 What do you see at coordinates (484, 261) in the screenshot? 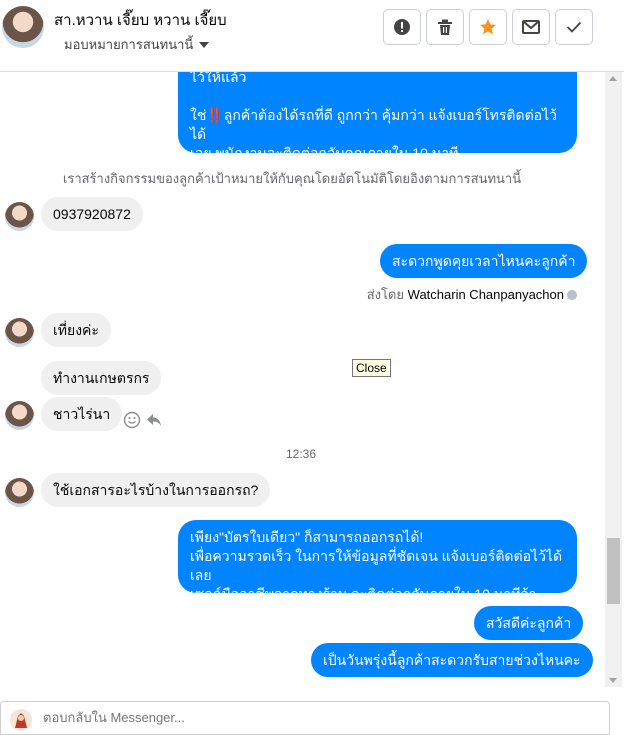
I see `outgoing-message: สะดวกพูดคุยเวลาไหนคะลูกค้า` at bounding box center [484, 261].